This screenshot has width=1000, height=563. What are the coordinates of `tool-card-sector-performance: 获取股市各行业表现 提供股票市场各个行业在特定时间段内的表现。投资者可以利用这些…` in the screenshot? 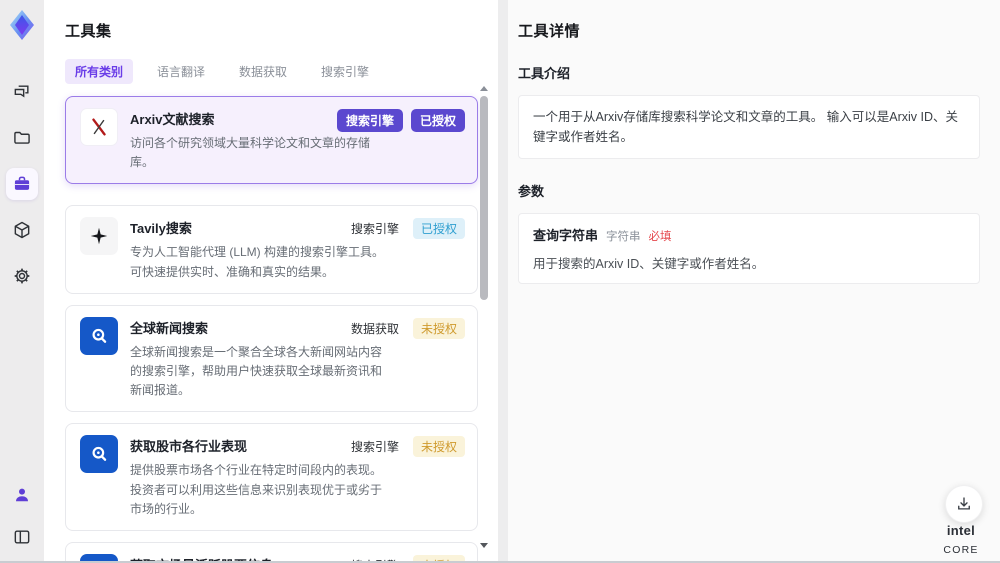 It's located at (271, 477).